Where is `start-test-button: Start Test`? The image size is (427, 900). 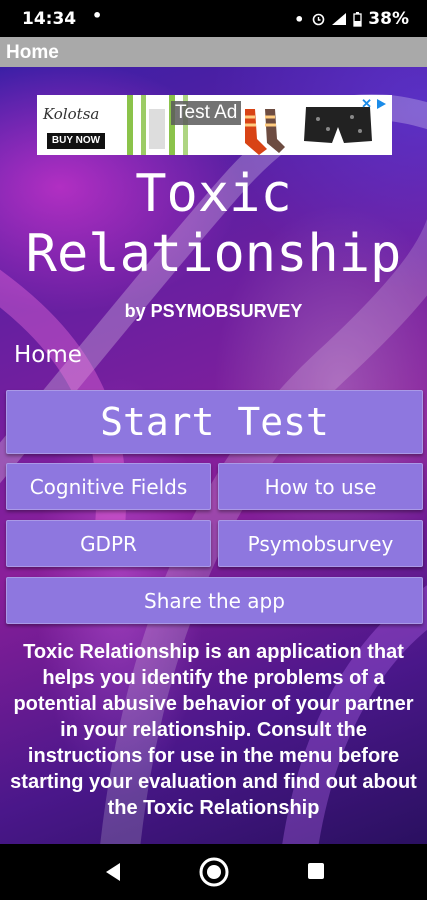
start-test-button: Start Test is located at coordinates (214, 422).